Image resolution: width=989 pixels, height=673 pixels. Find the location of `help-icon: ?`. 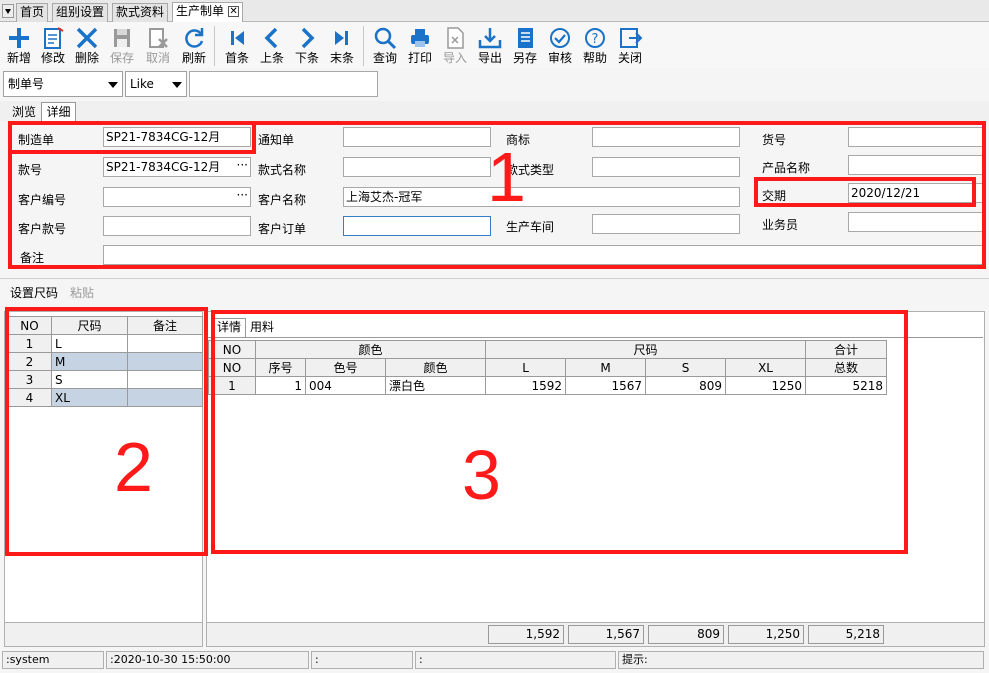

help-icon: ? is located at coordinates (595, 38).